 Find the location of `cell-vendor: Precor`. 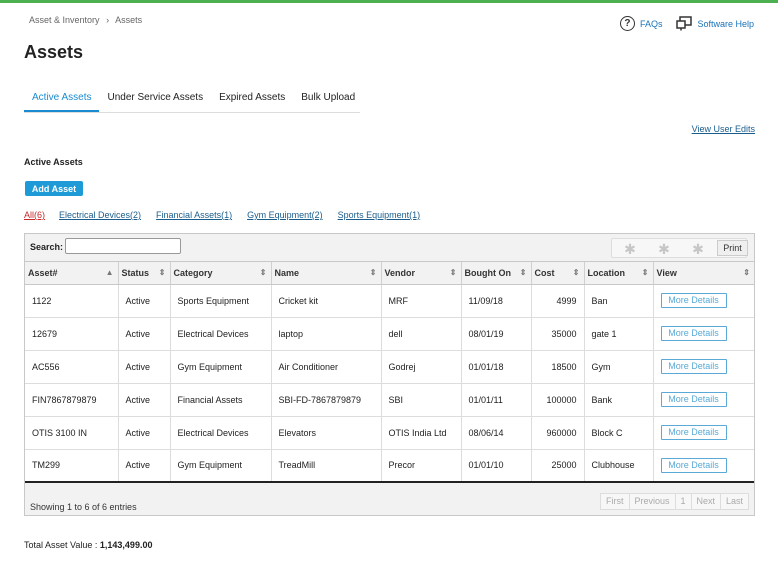

cell-vendor: Precor is located at coordinates (421, 466).